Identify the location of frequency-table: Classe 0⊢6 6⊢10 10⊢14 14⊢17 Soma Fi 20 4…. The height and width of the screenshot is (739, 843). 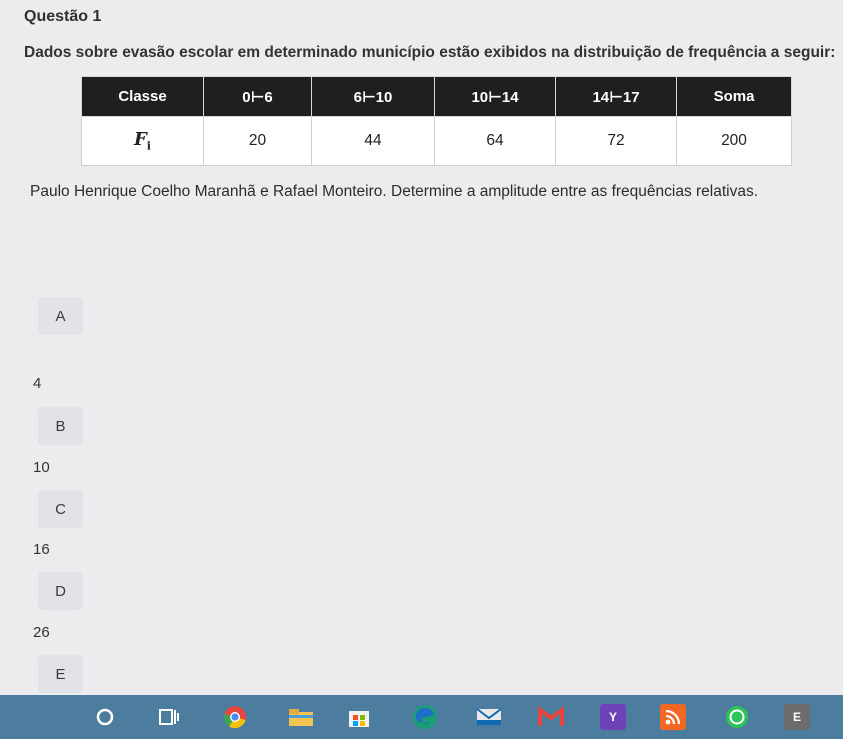
(436, 121).